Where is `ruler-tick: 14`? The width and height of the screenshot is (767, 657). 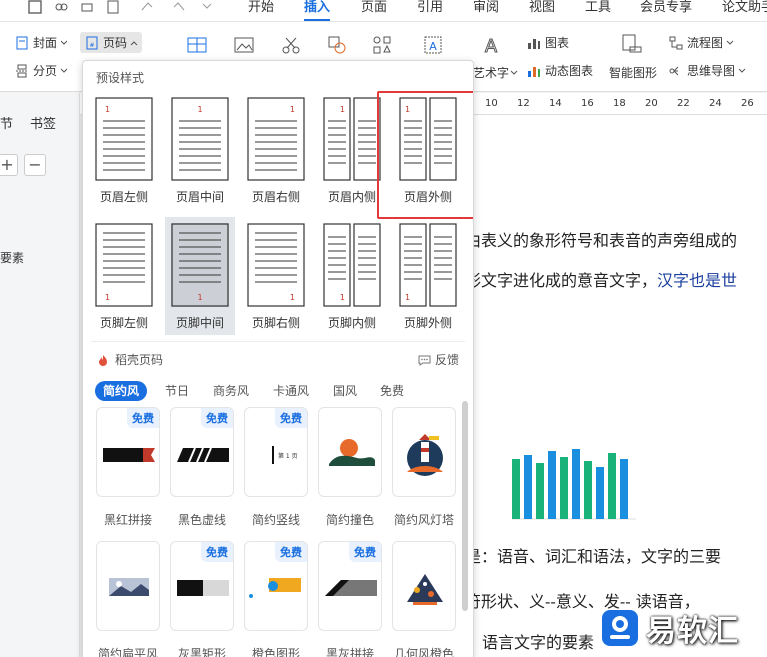 ruler-tick: 14 is located at coordinates (555, 103).